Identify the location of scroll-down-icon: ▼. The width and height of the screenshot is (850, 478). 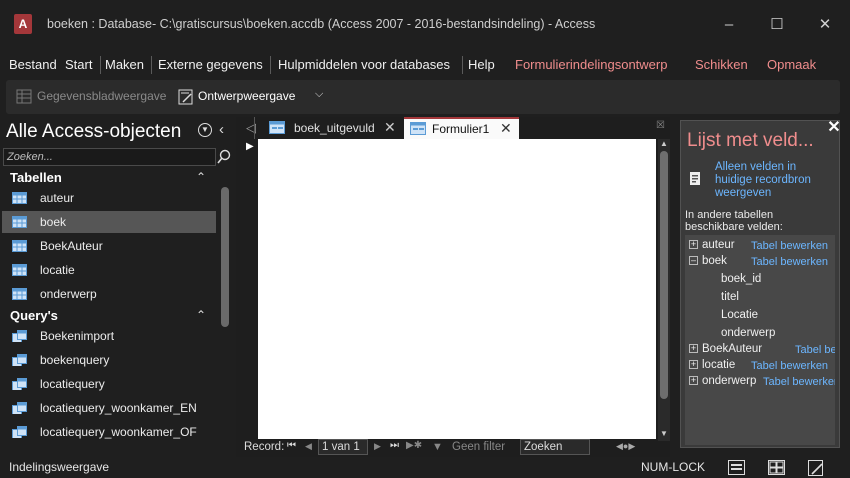
(664, 433).